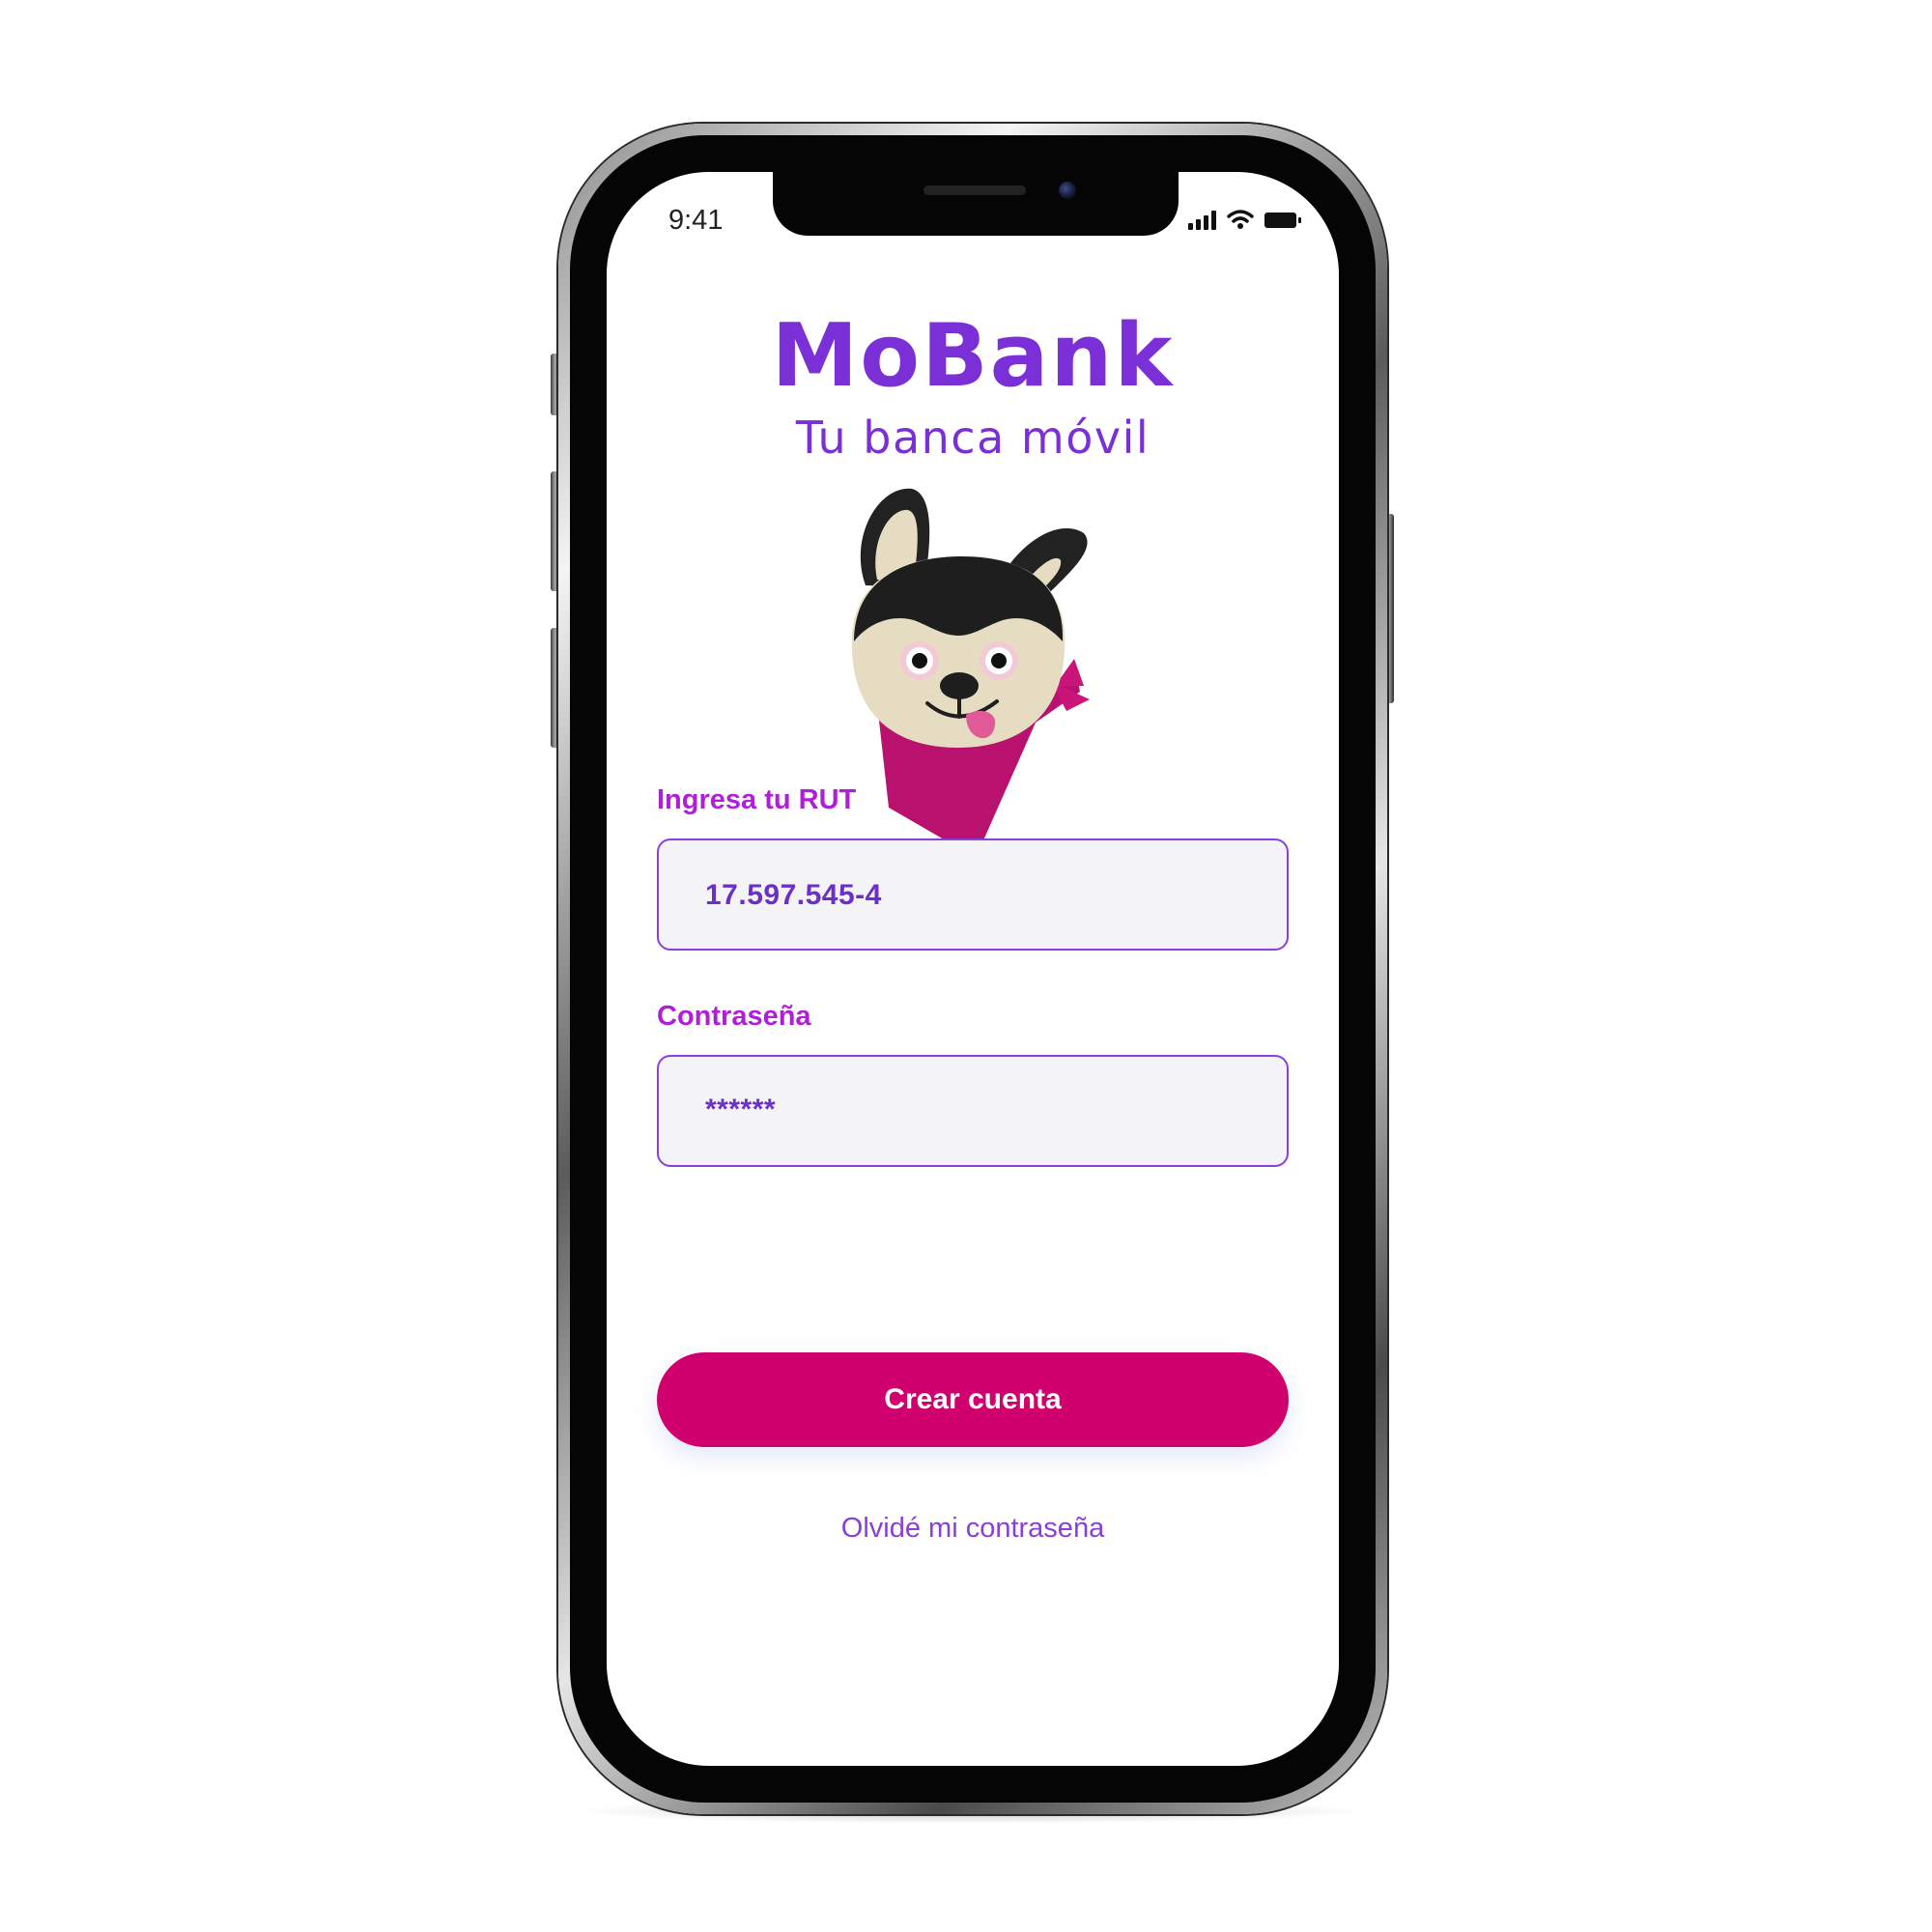  Describe the element at coordinates (973, 438) in the screenshot. I see `app-subtitle: Tu banca móvil` at that location.